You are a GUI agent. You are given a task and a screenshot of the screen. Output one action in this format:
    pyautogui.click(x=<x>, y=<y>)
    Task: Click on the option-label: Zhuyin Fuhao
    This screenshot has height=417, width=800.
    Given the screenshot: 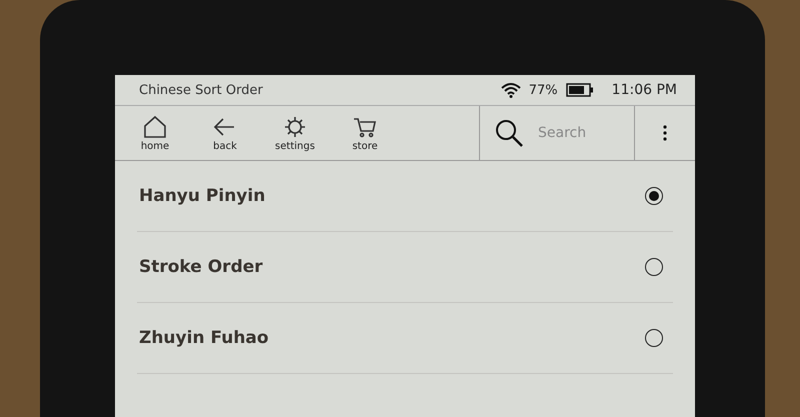 What is the action you would take?
    pyautogui.click(x=204, y=338)
    